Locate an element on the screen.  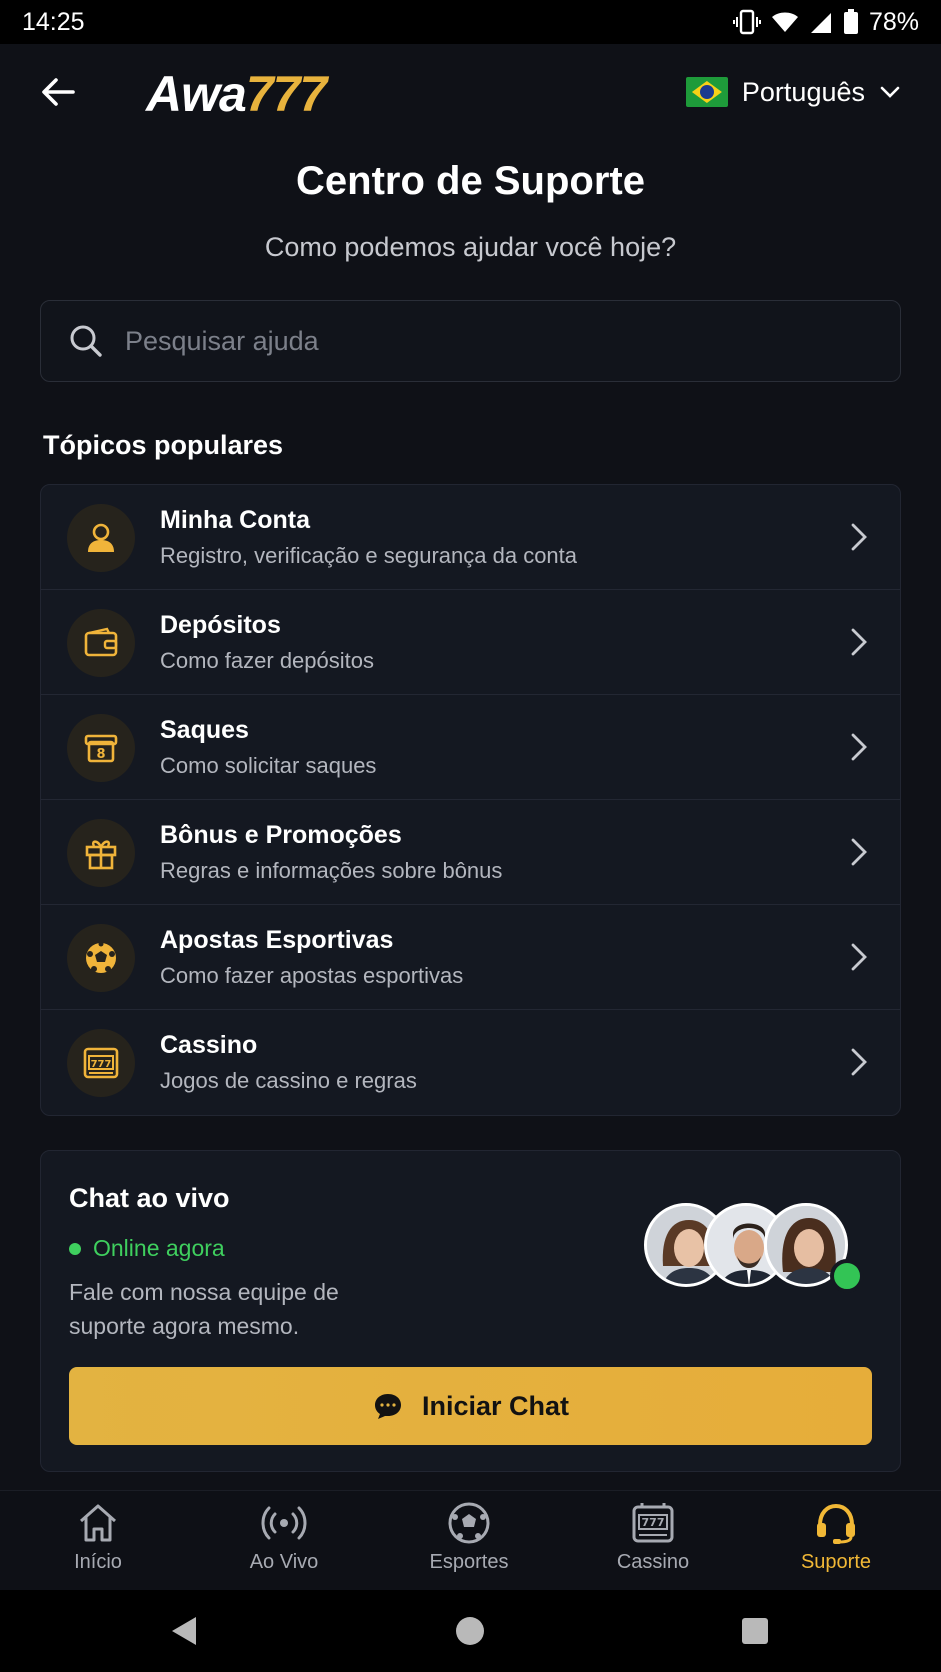
topic-item-depositos: Depósitos Como fazer depósitos is located at coordinates (470, 642).